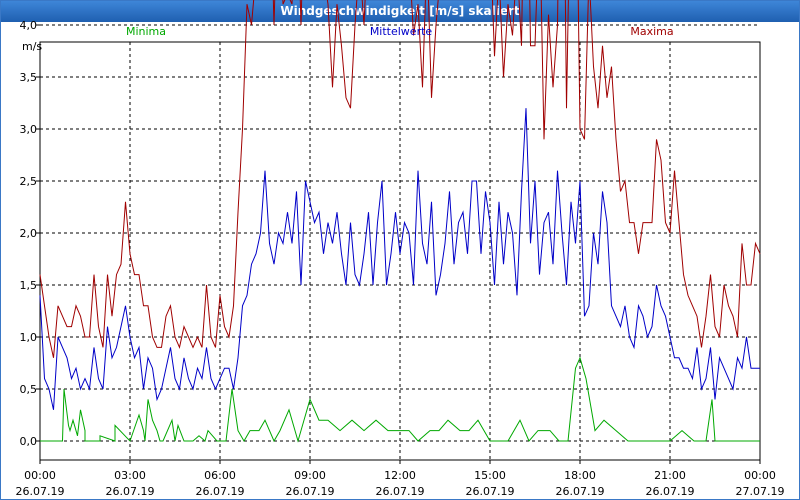 The width and height of the screenshot is (800, 500). Describe the element at coordinates (146, 31) in the screenshot. I see `legend-minima: Minima` at that location.